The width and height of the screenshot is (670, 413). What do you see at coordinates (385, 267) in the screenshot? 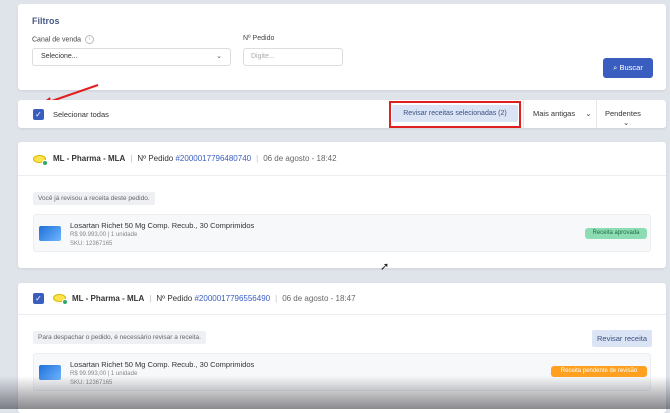
I see `mouse-cursor-icon: ➚` at bounding box center [385, 267].